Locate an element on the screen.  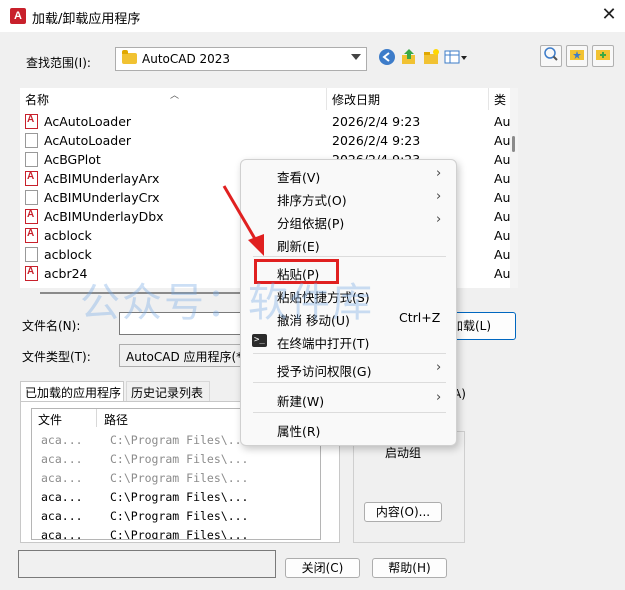
lookin-combo: AutoCAD 2023 is located at coordinates (241, 59).